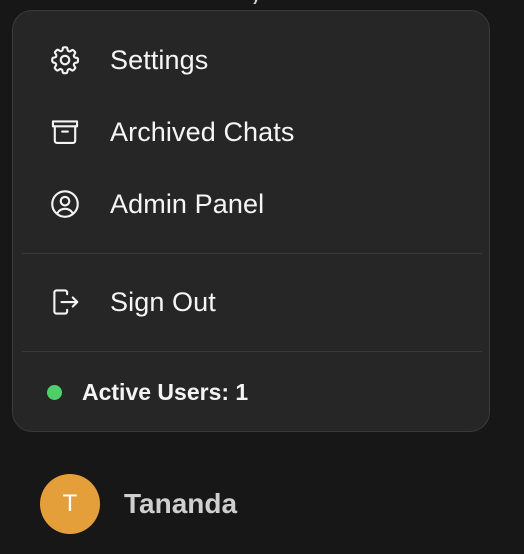  I want to click on menu-item-label: Admin Panel, so click(187, 203).